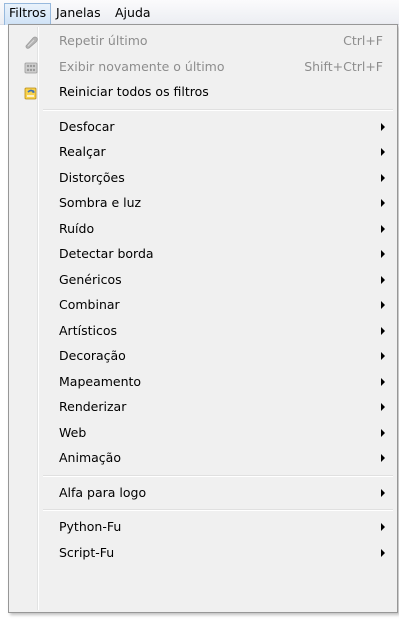  Describe the element at coordinates (89, 304) in the screenshot. I see `menu-item-label: Combinar` at that location.